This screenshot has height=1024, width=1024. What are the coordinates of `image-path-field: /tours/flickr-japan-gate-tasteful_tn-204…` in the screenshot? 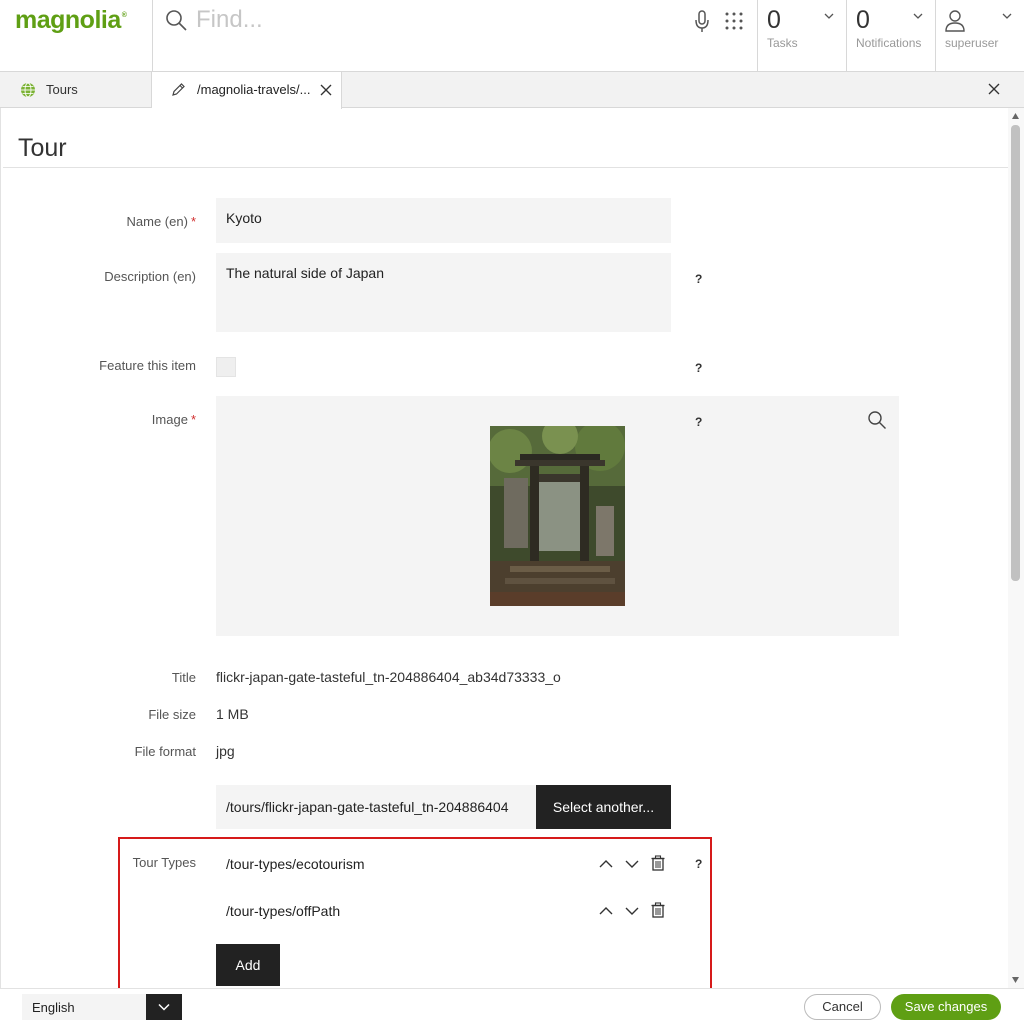 It's located at (376, 807).